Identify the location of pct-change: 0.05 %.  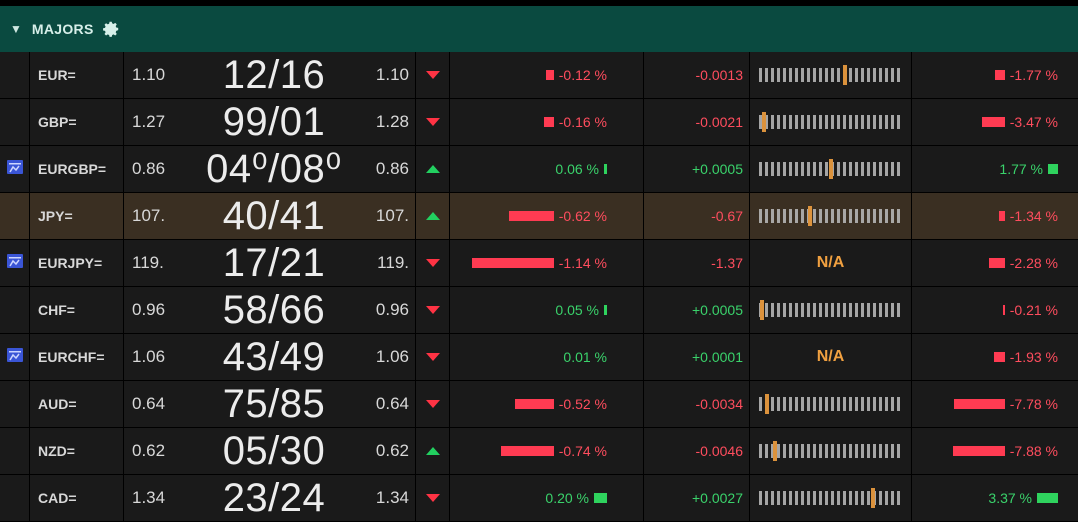
(577, 310).